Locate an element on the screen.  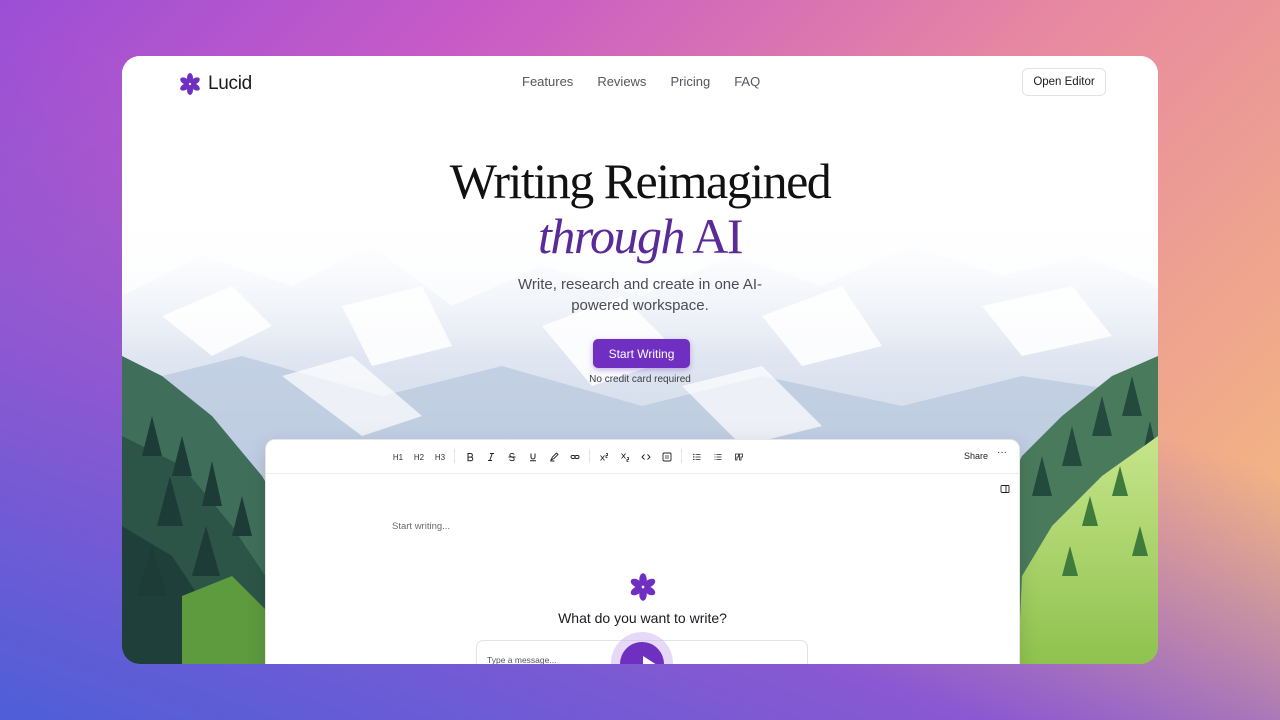
asterisk-logo-icon is located at coordinates (190, 84).